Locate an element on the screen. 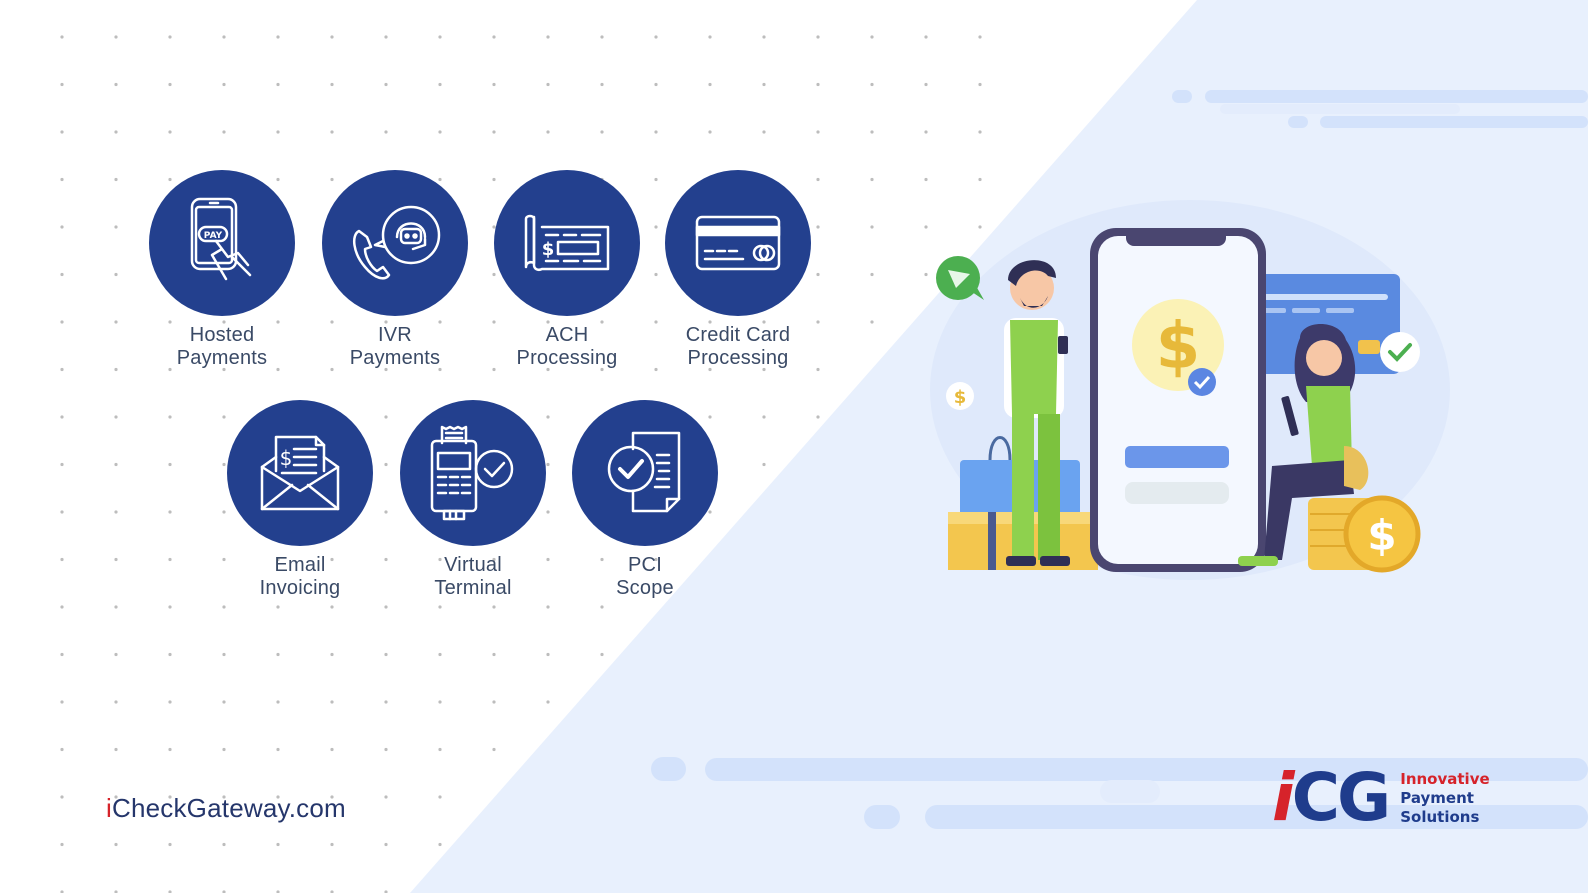 The image size is (1588, 893). send-chat-bubble is located at coordinates (960, 278).